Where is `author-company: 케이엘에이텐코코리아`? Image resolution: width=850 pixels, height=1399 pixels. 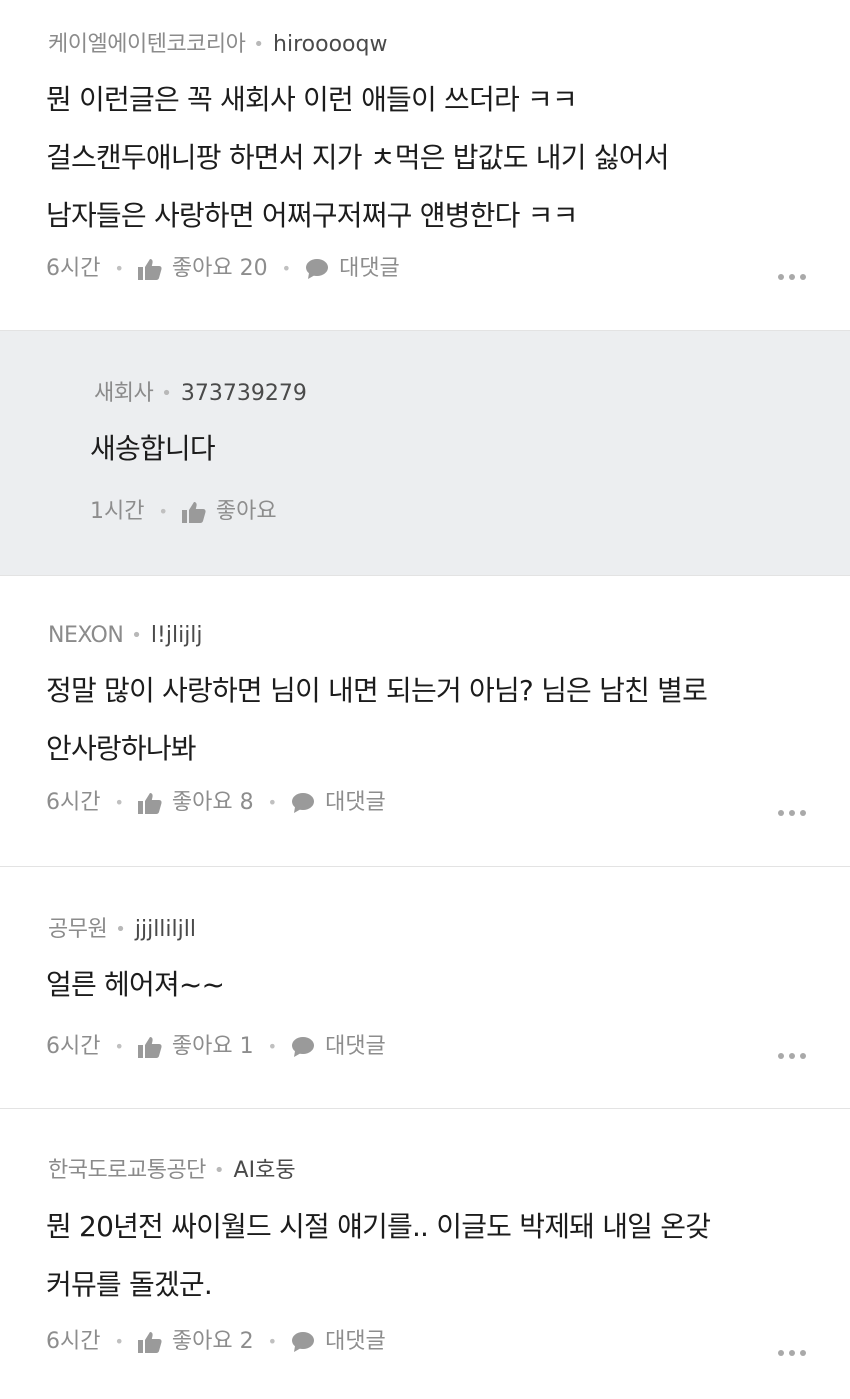 author-company: 케이엘에이텐코코리아 is located at coordinates (147, 45).